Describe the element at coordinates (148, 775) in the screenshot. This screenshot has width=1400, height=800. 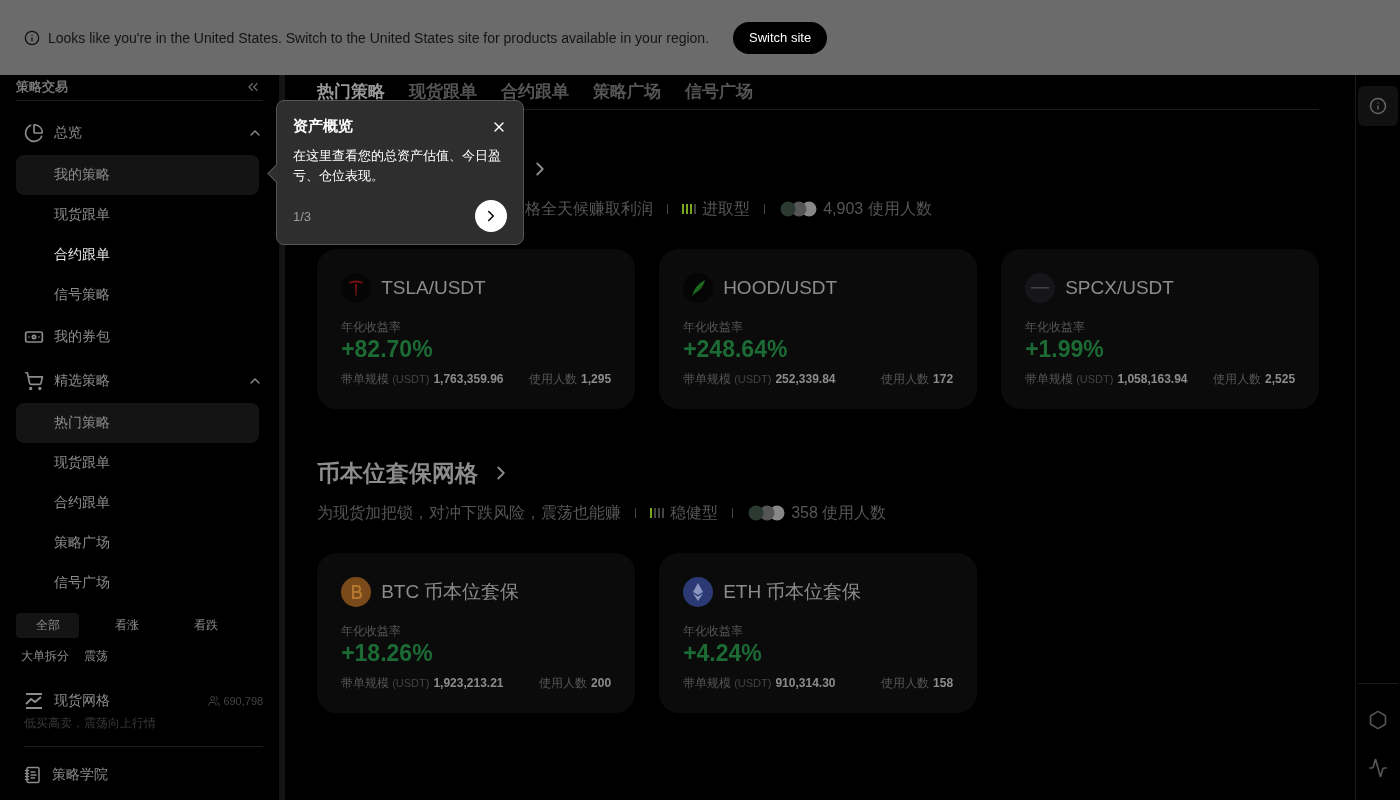
I see `nav-link: 策略学院` at that location.